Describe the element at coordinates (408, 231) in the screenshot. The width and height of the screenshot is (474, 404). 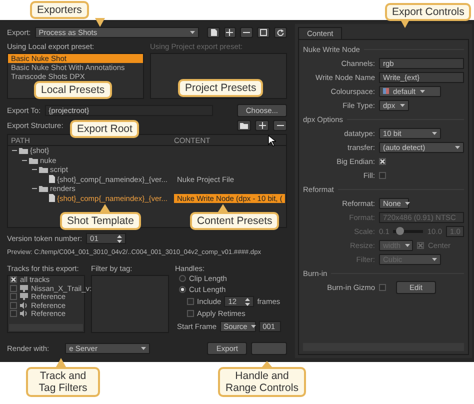
I see `slider-track` at that location.